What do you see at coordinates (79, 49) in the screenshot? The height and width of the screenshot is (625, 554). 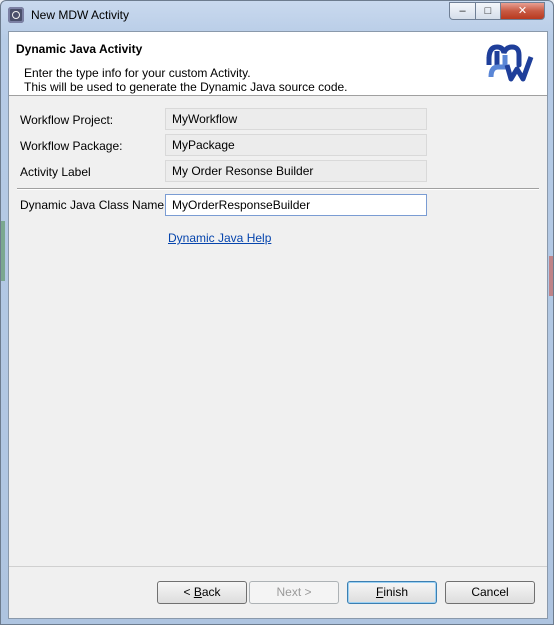 I see `banner-title: Dynamic Java Activity` at bounding box center [79, 49].